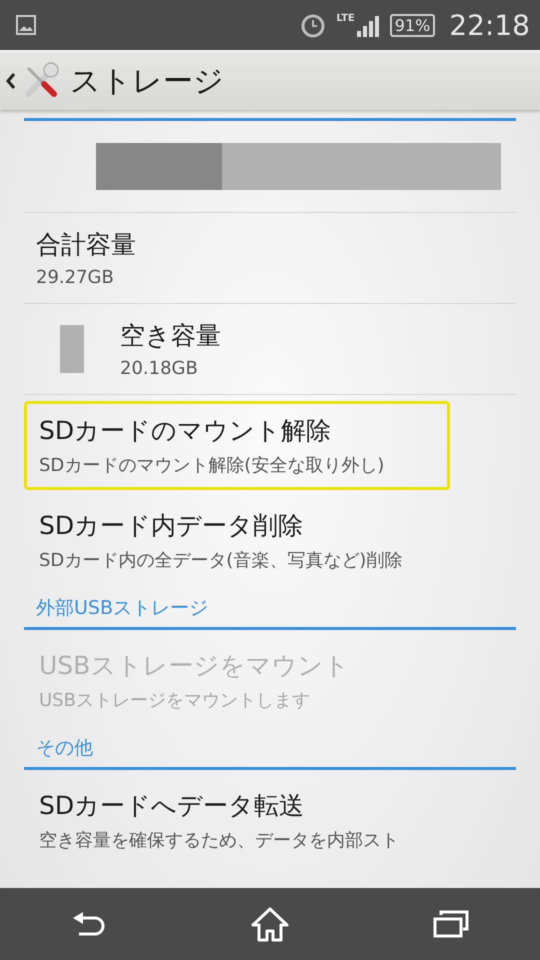  What do you see at coordinates (413, 25) in the screenshot?
I see `battery-indicator: 91%` at bounding box center [413, 25].